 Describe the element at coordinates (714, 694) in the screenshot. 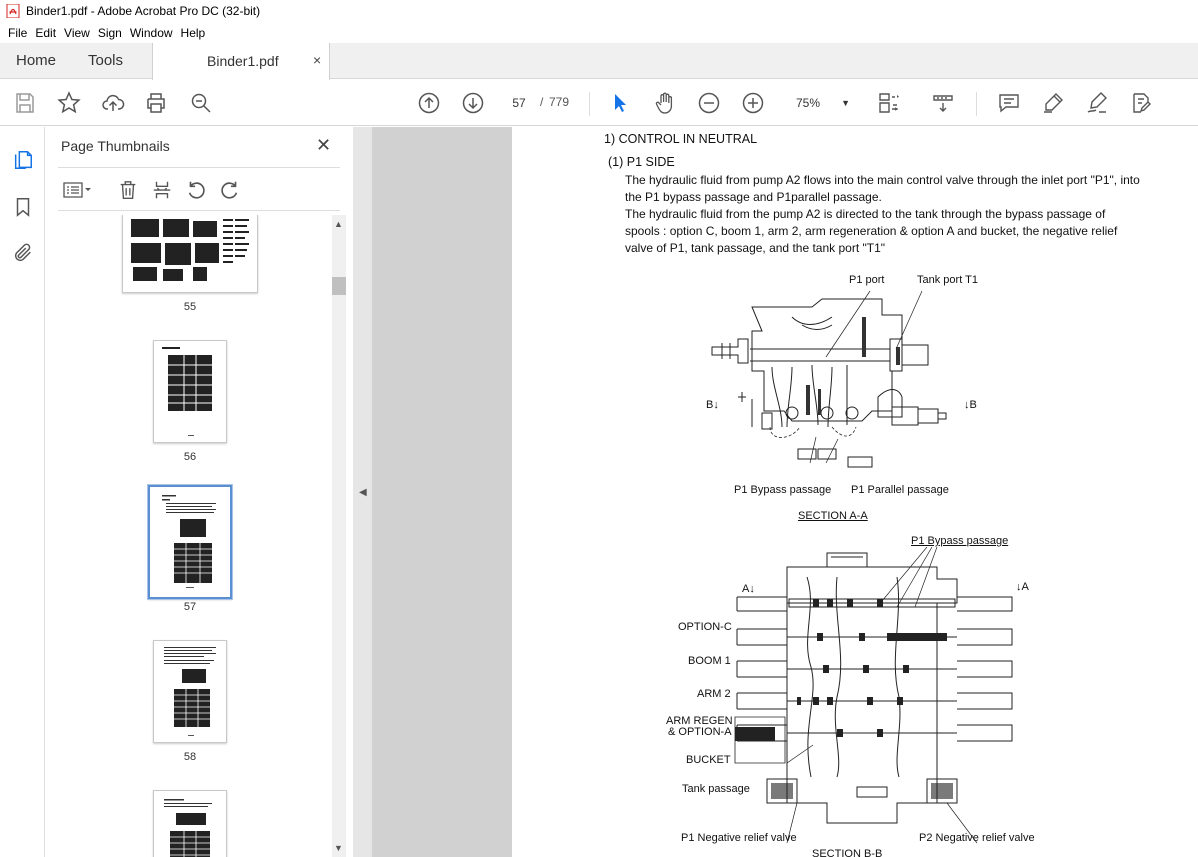

I see `label-arm-2: ARM 2` at that location.